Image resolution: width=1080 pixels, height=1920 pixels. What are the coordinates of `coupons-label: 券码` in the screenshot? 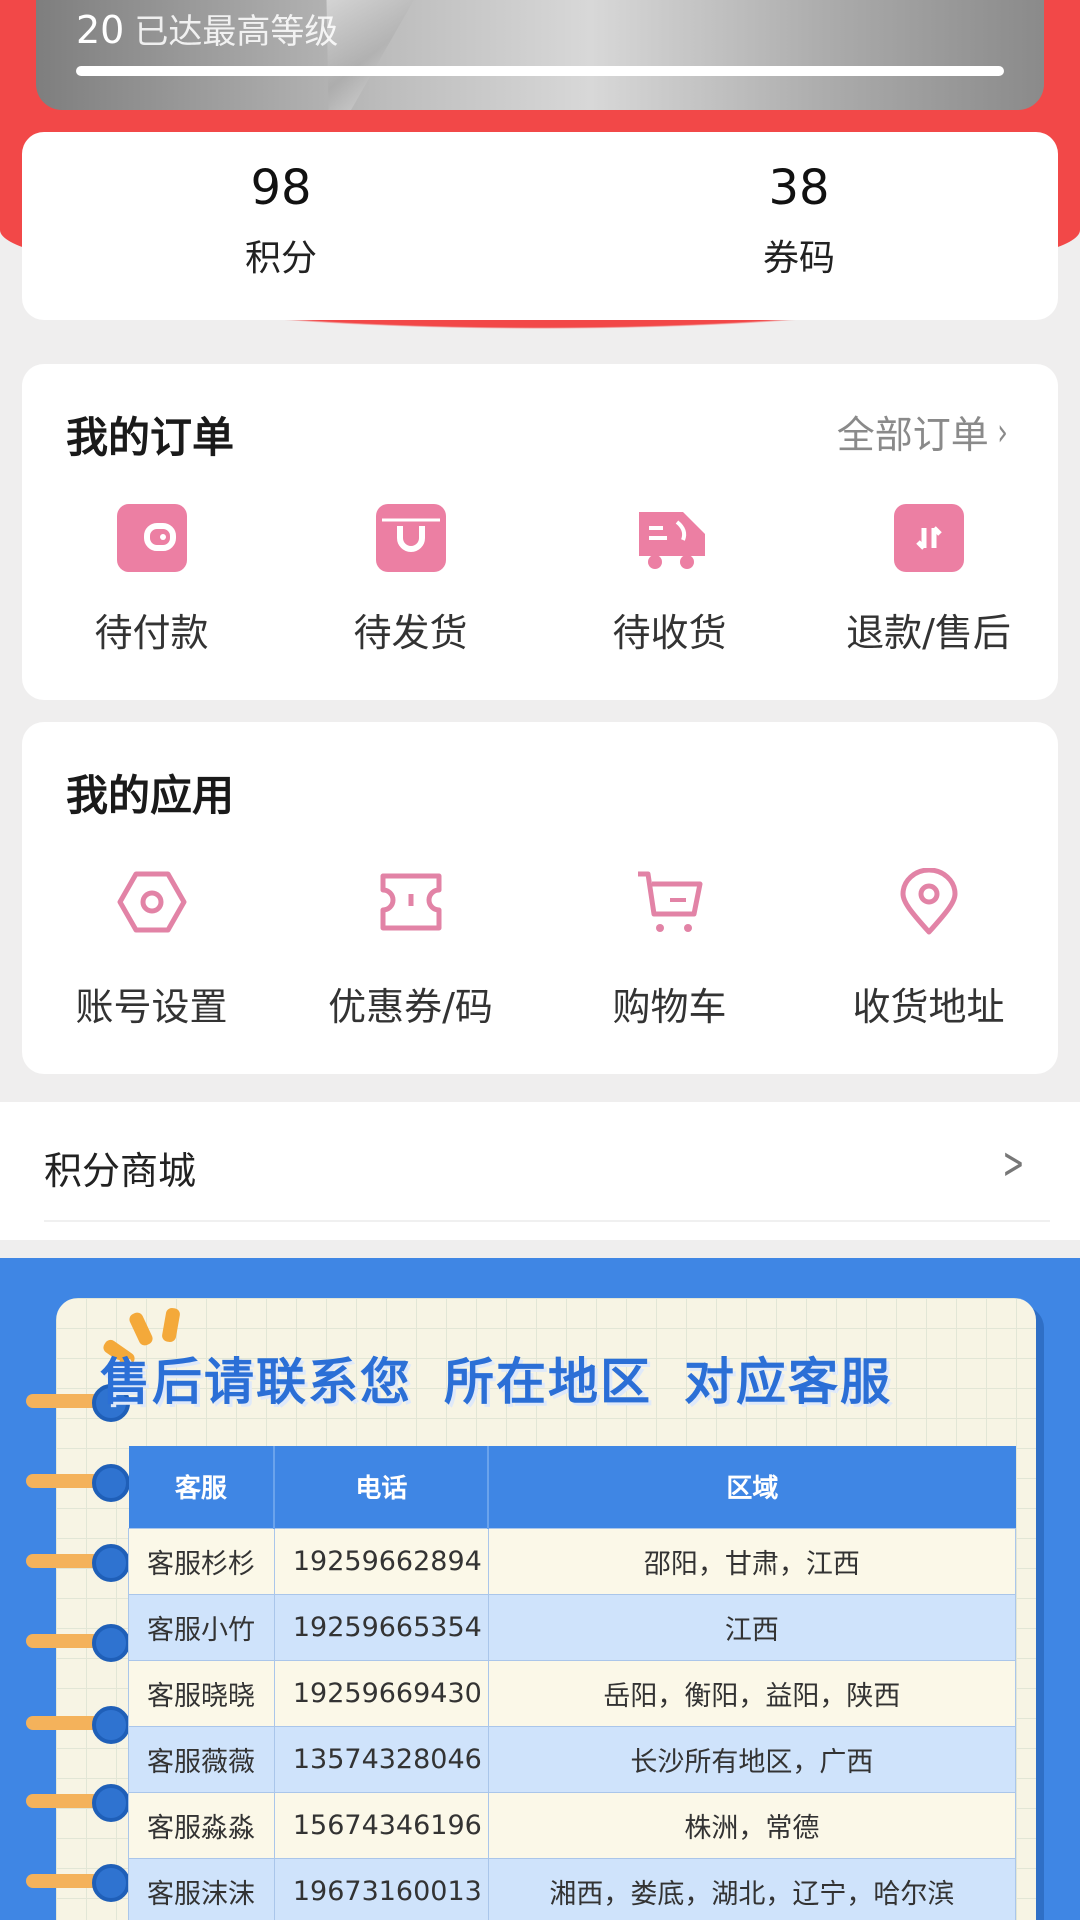 It's located at (798, 258).